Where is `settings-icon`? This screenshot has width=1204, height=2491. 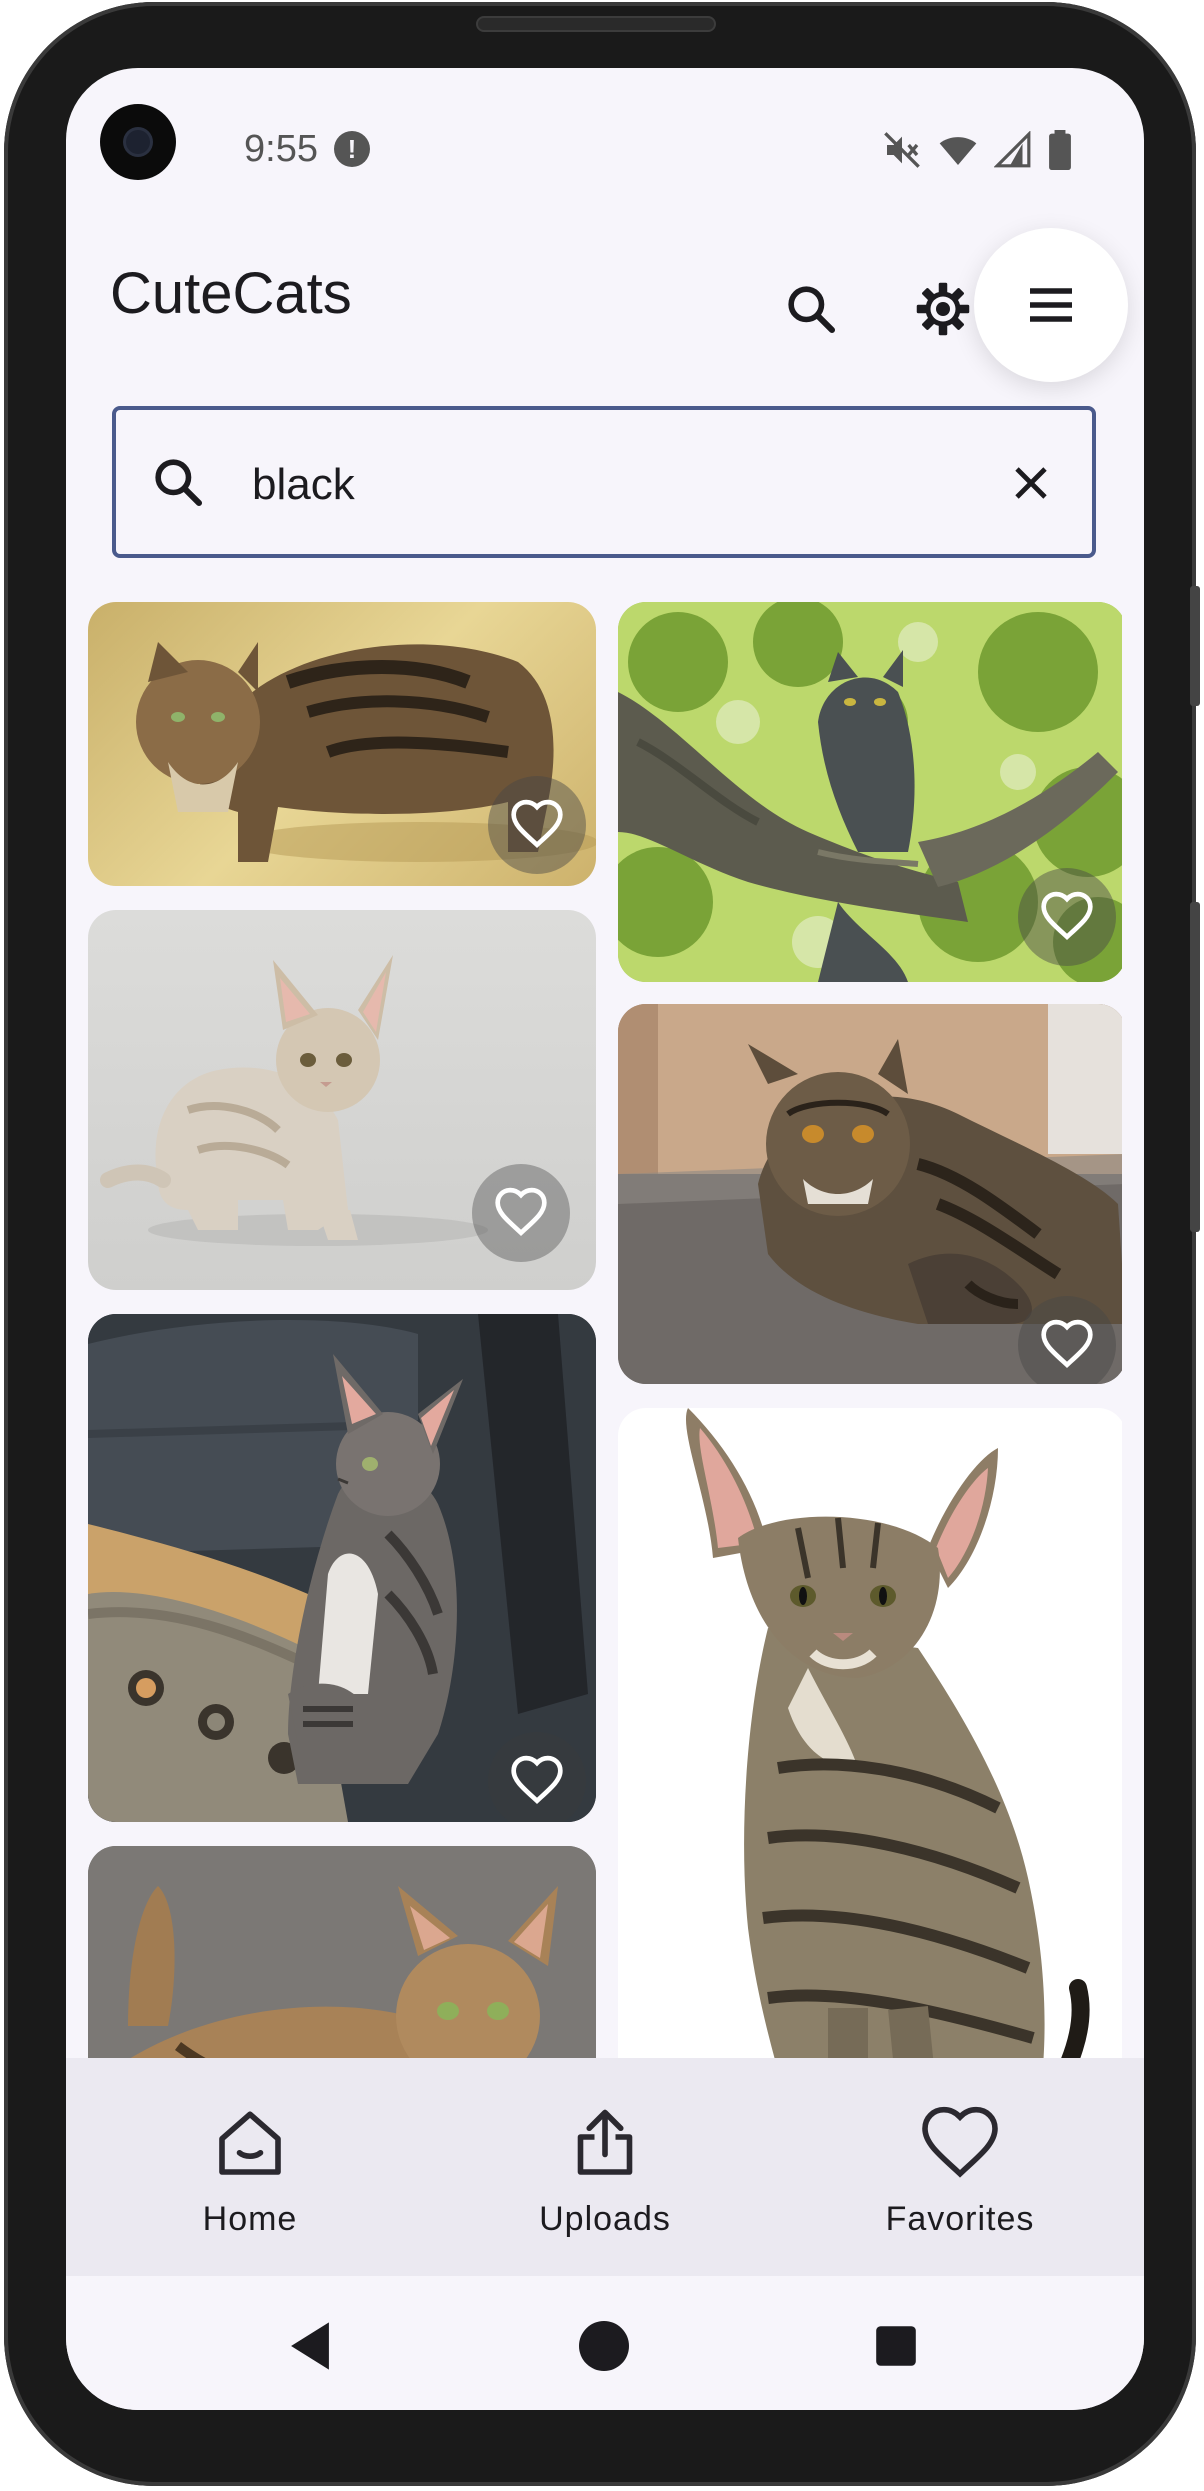
settings-icon is located at coordinates (943, 309).